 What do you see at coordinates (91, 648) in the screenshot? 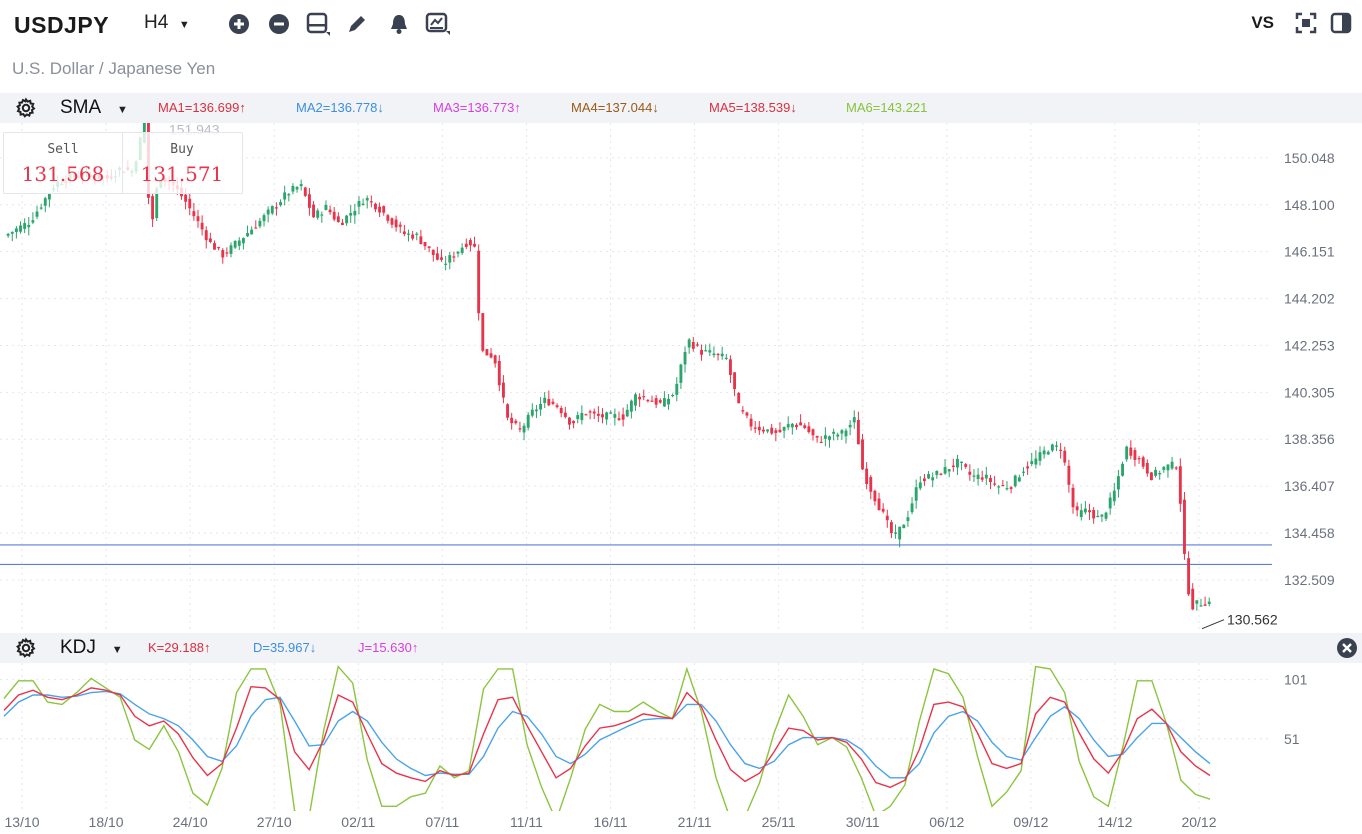
I see `sub-indicator-selector: KDJ ▼` at bounding box center [91, 648].